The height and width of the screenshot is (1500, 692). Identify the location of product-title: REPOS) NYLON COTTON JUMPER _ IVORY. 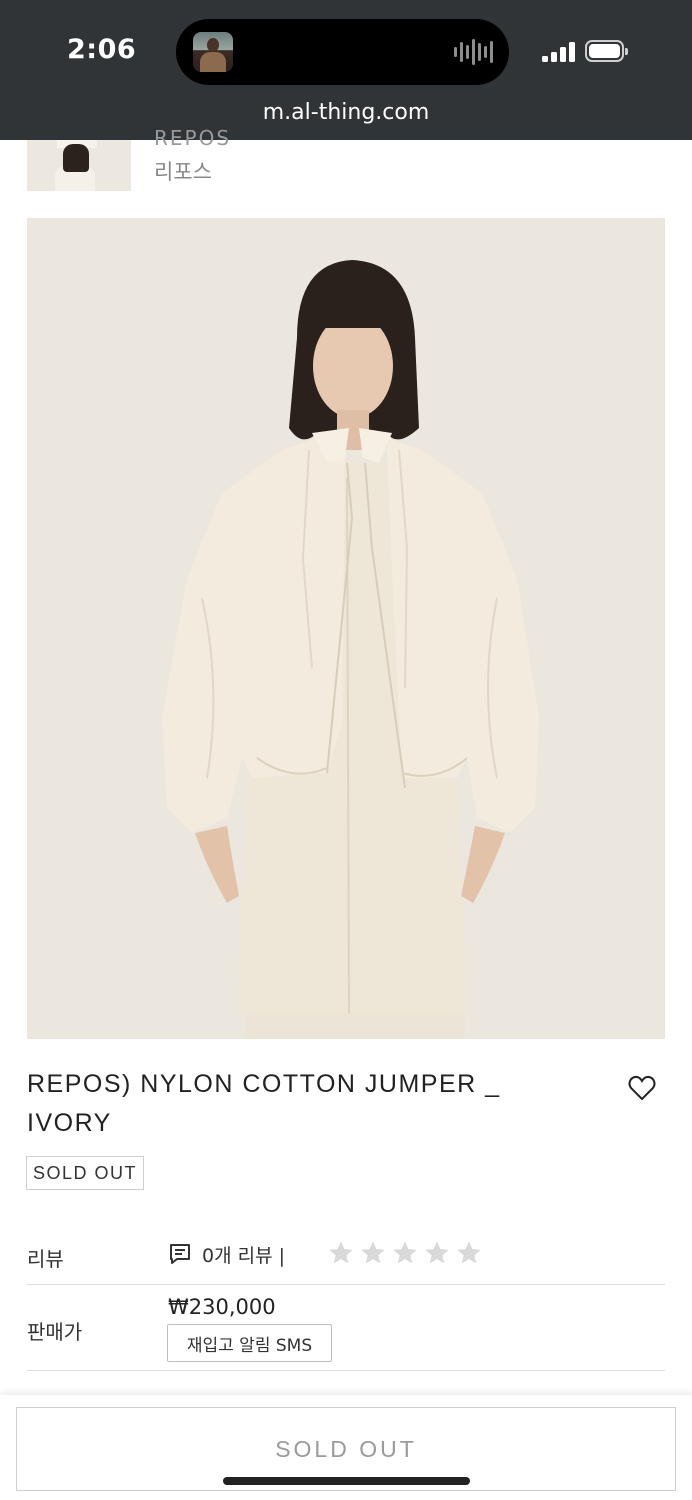
(264, 1103).